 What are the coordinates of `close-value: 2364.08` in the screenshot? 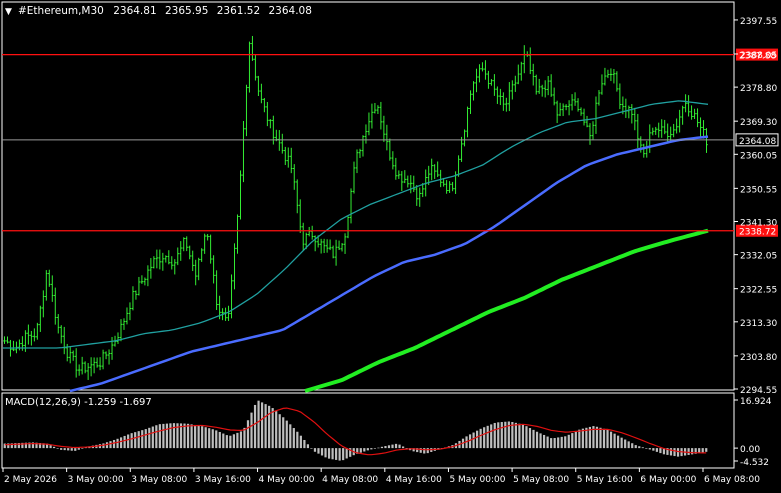 It's located at (290, 11).